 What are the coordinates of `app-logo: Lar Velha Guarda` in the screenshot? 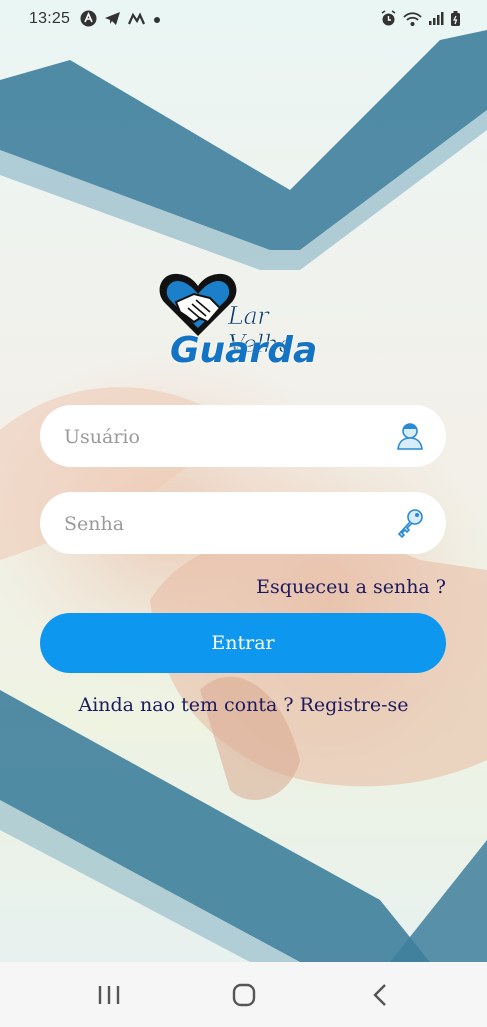 It's located at (244, 327).